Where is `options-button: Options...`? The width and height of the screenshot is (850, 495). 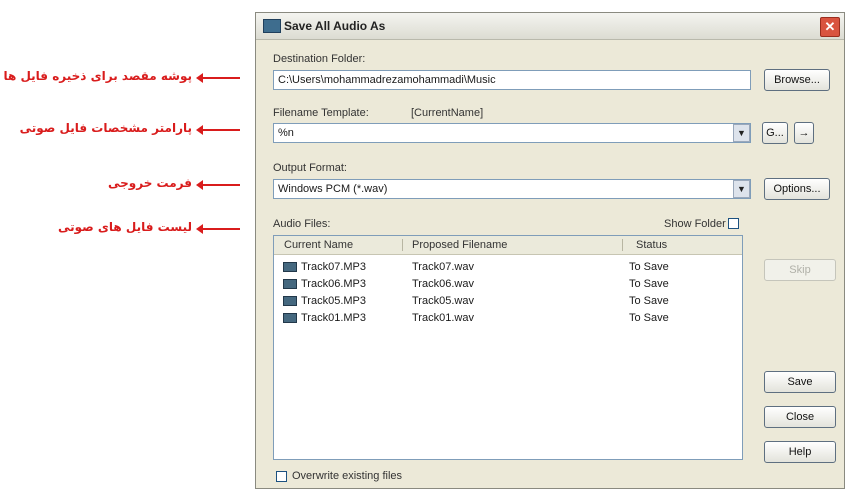 options-button: Options... is located at coordinates (797, 189).